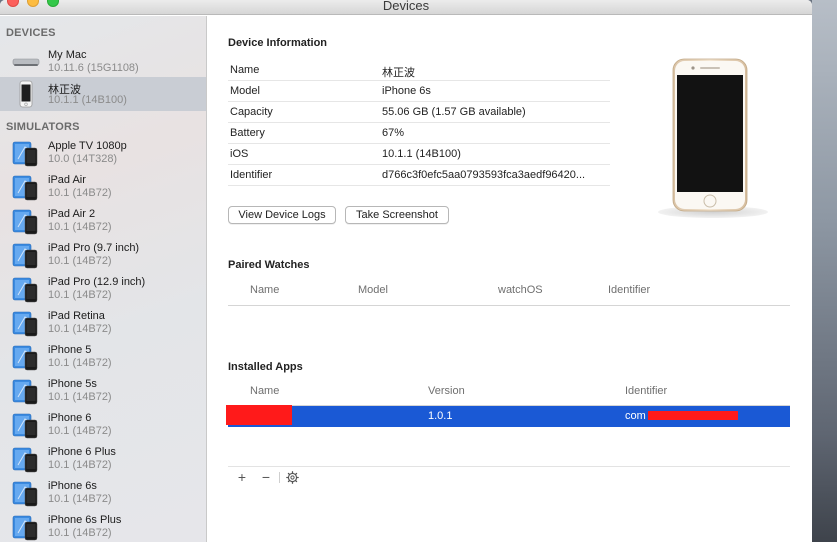 Image resolution: width=837 pixels, height=542 pixels. Describe the element at coordinates (292, 477) in the screenshot. I see `gear-icon` at that location.